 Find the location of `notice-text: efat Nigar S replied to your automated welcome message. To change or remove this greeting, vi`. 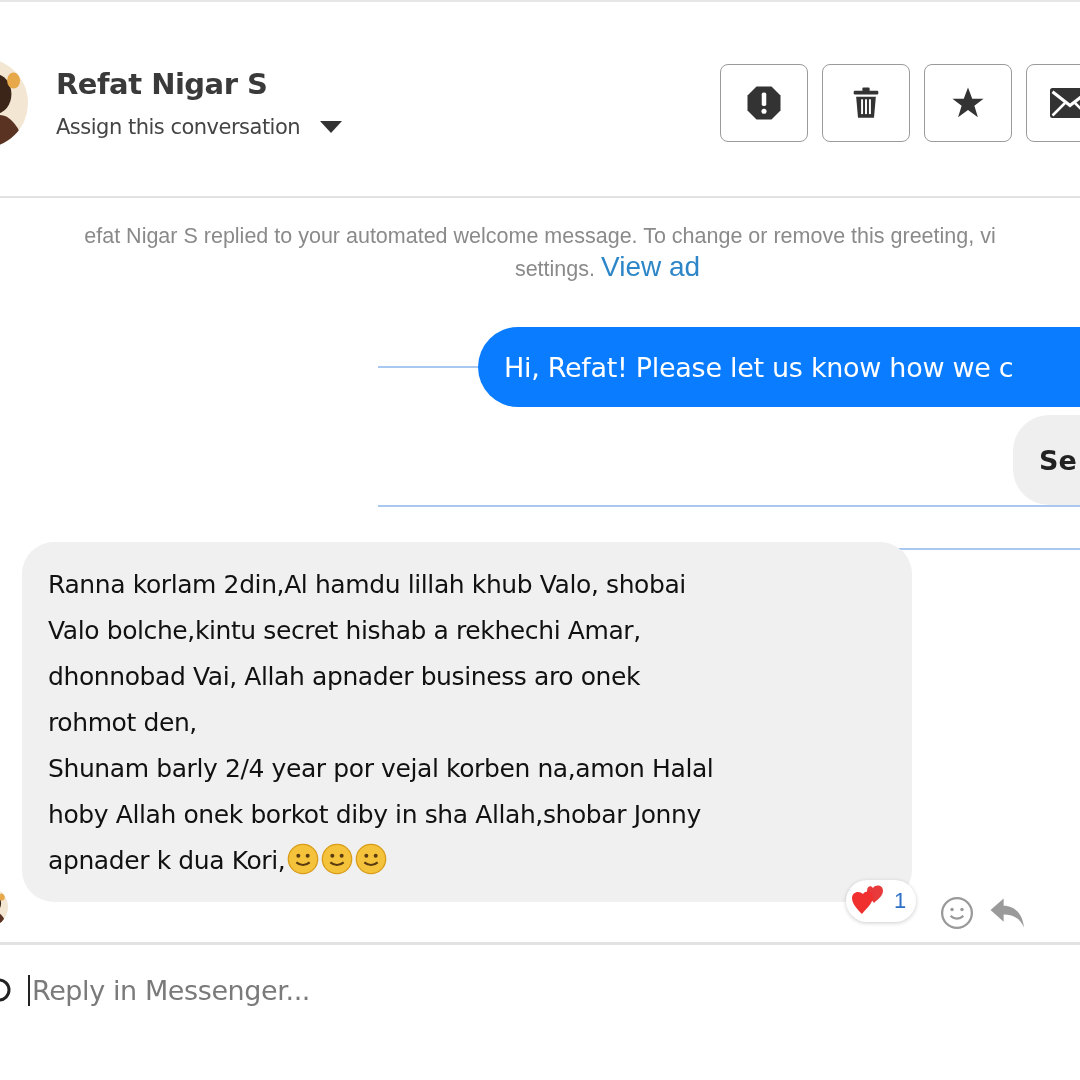

notice-text: efat Nigar S replied to your automated welcome message. To change or remove this greeting, vi is located at coordinates (540, 236).